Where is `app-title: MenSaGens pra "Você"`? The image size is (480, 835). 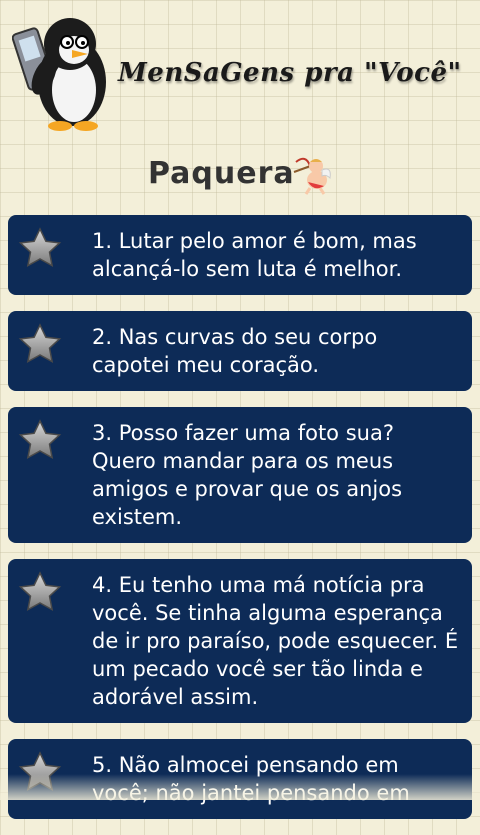 app-title: MenSaGens pra "Você" is located at coordinates (290, 73).